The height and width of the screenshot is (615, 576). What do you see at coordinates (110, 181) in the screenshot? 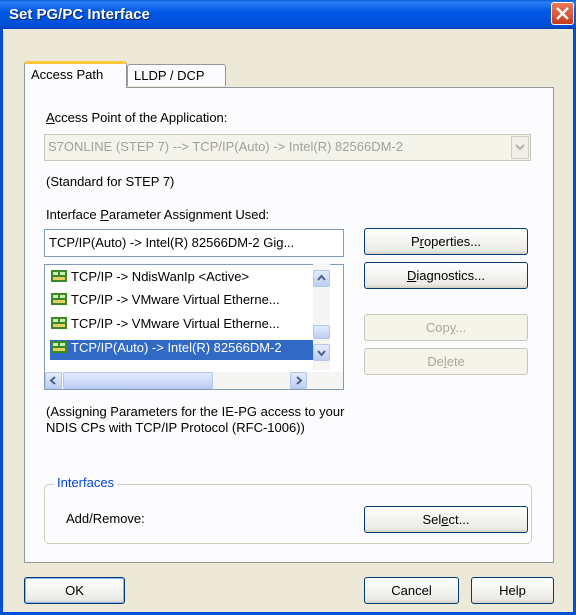
I see `access-point-note: (Standard for STEP 7)` at bounding box center [110, 181].